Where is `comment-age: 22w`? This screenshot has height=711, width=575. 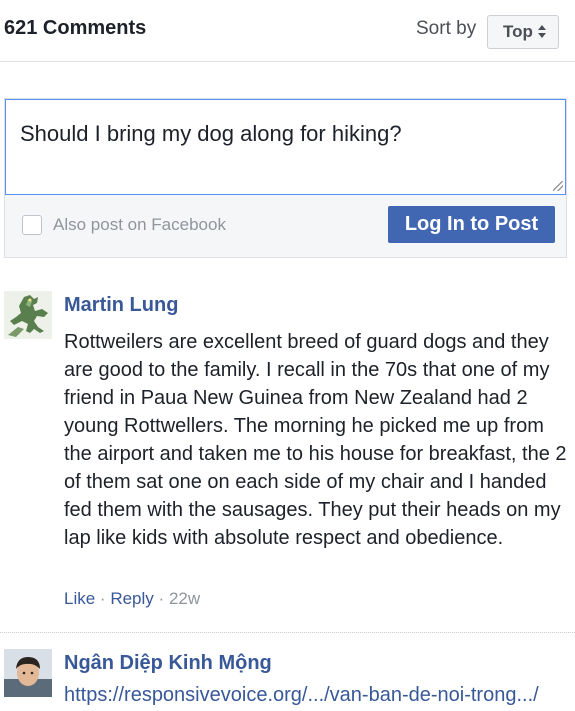 comment-age: 22w is located at coordinates (184, 598).